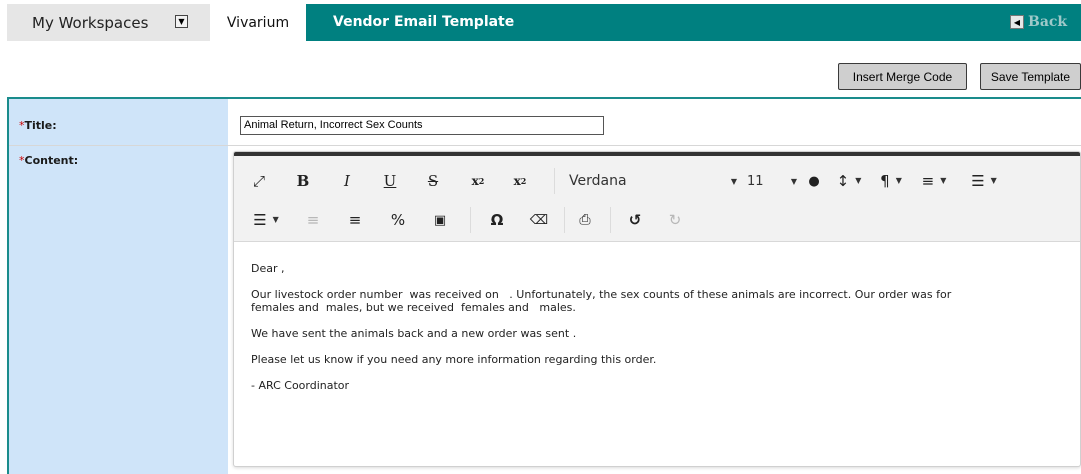 The image size is (1081, 474). I want to click on title-label-text: Title:, so click(40, 125).